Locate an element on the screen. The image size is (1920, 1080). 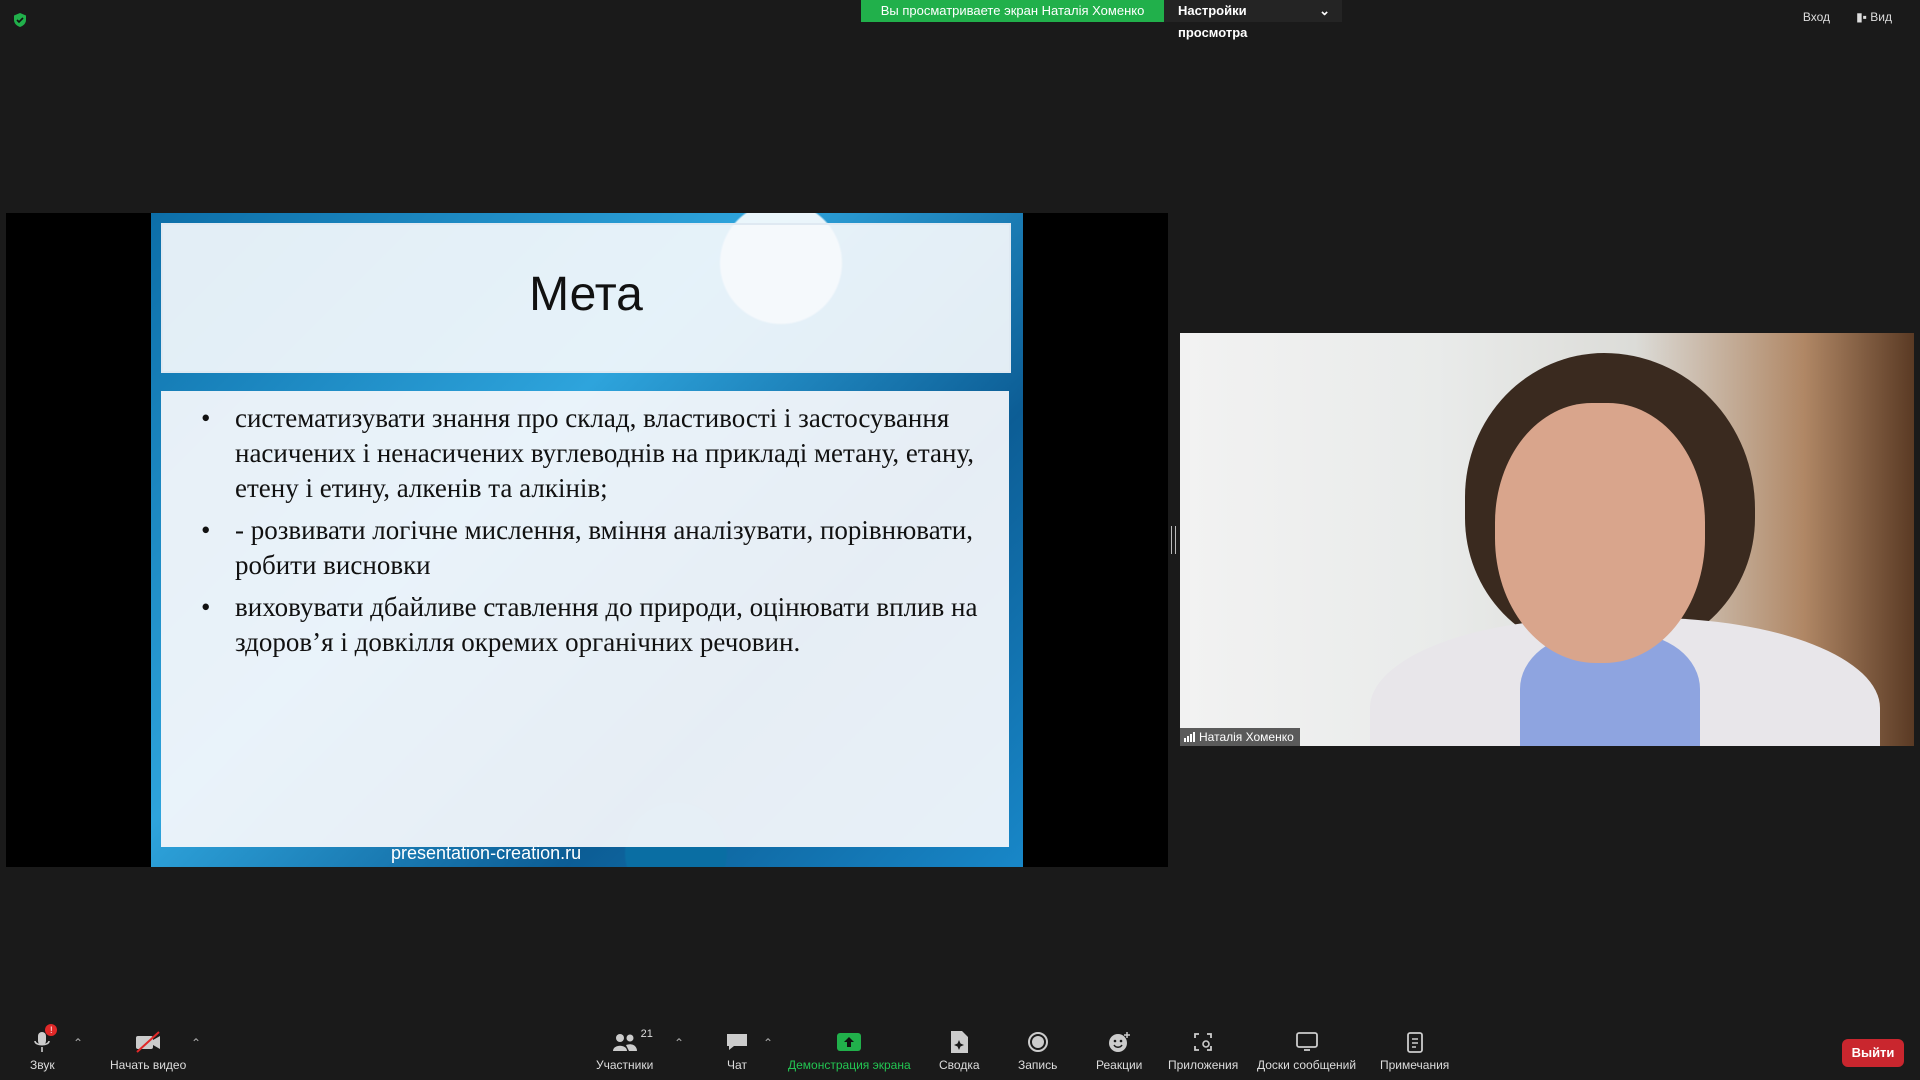
view-layout-icon: ▮▪ is located at coordinates (1861, 17).